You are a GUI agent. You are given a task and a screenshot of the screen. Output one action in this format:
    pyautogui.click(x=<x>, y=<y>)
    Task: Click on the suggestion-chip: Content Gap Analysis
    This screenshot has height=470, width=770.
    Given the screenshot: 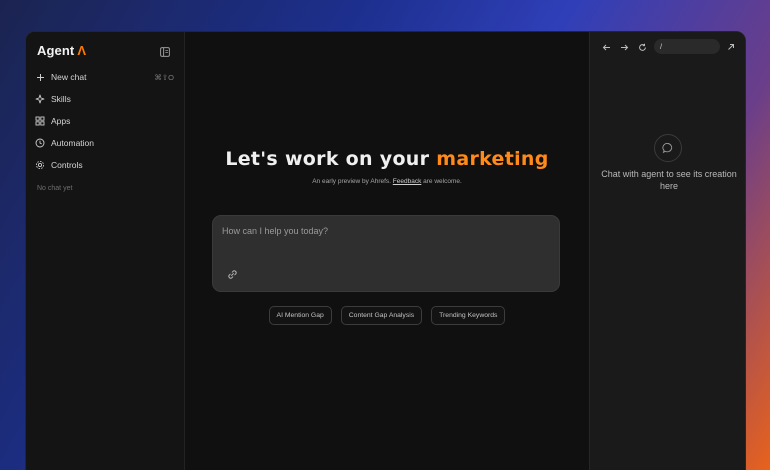 What is the action you would take?
    pyautogui.click(x=381, y=315)
    